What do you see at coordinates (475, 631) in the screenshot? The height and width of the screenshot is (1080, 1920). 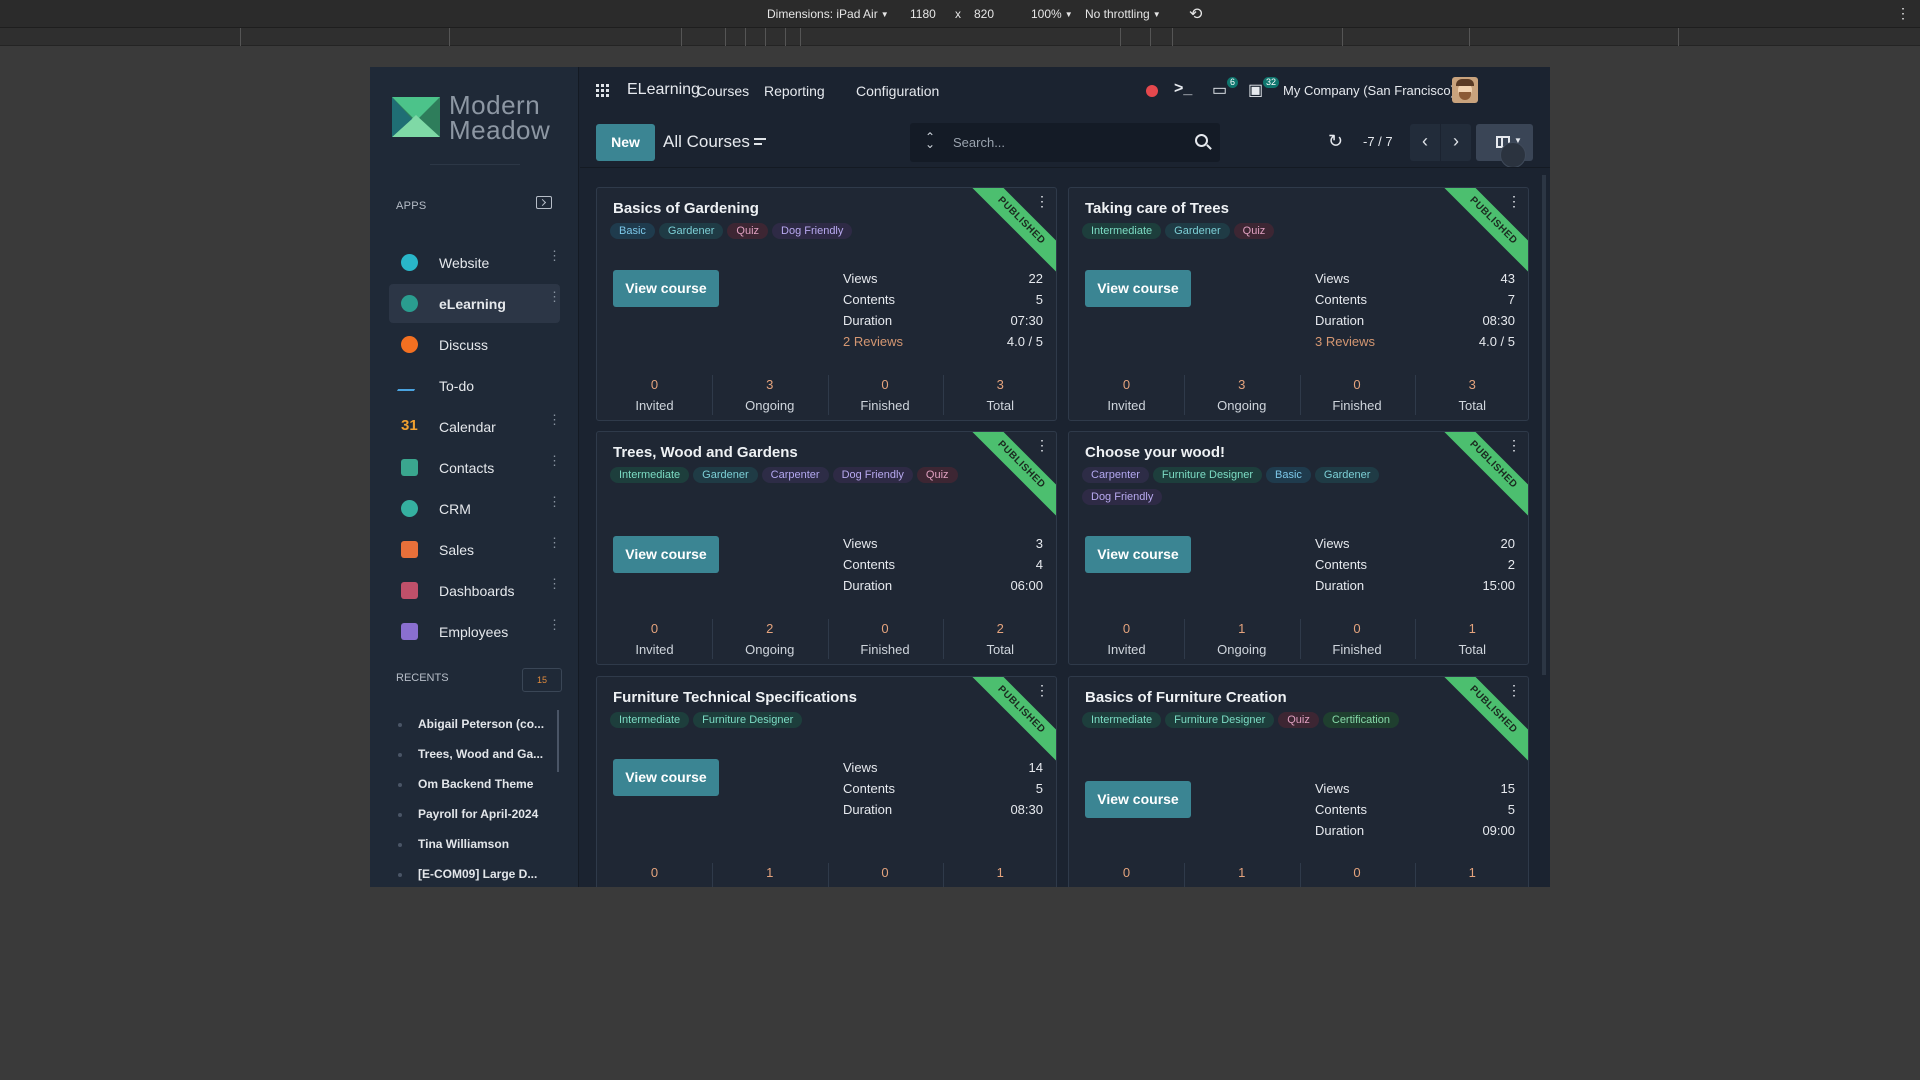 I see `sidebar-item-employees: Employees ⋮` at bounding box center [475, 631].